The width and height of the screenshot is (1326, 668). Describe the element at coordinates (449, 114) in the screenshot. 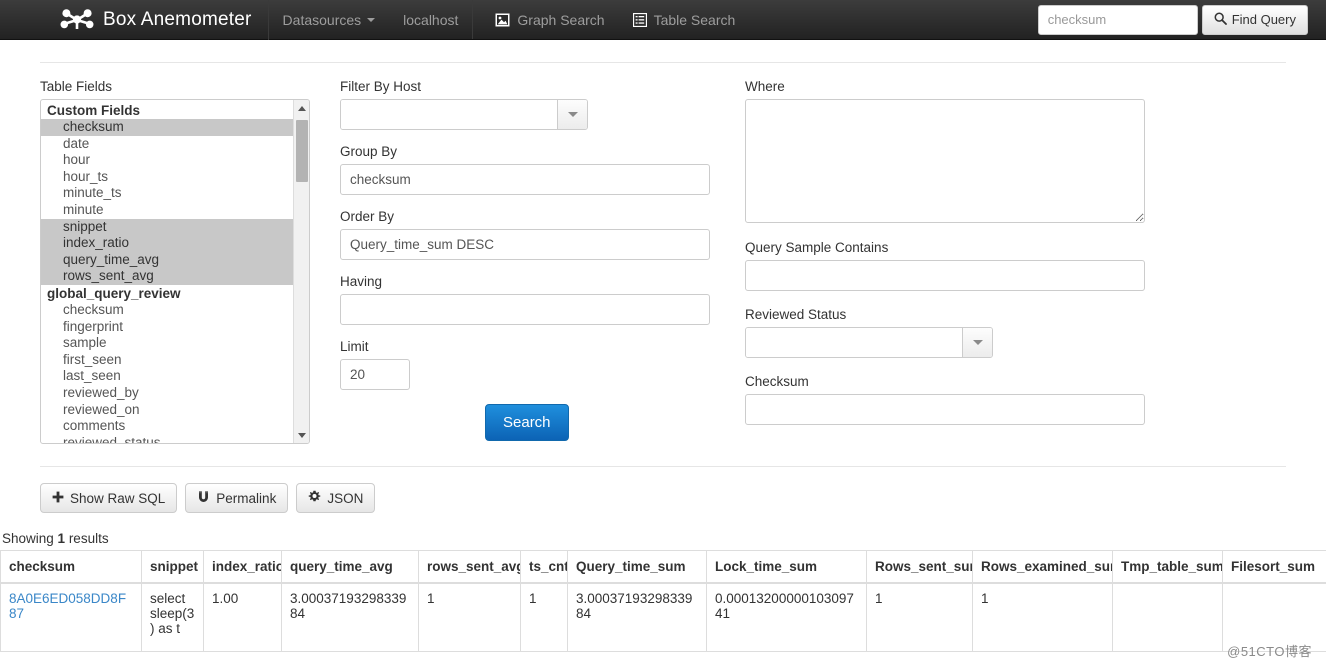

I see `filter-by-host-input` at that location.